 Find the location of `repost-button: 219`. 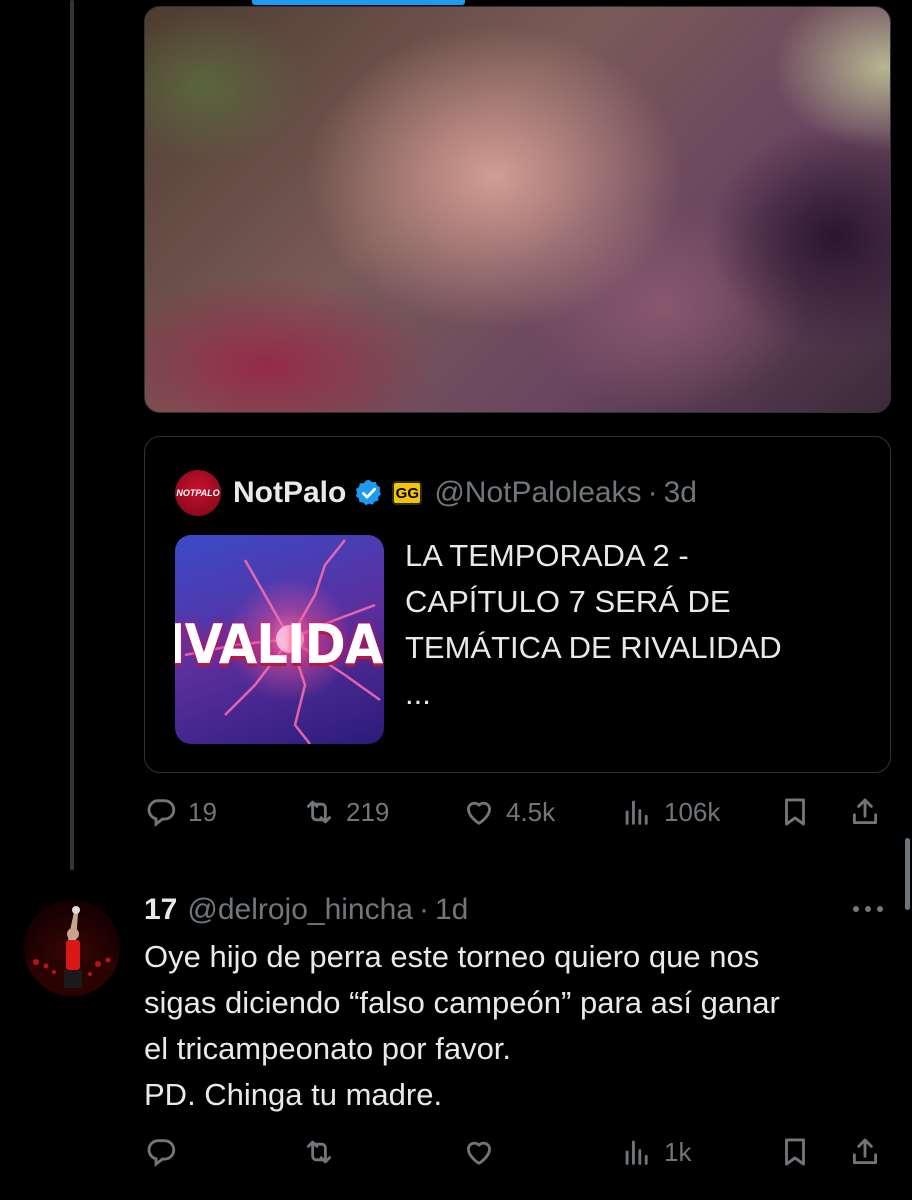

repost-button: 219 is located at coordinates (345, 812).